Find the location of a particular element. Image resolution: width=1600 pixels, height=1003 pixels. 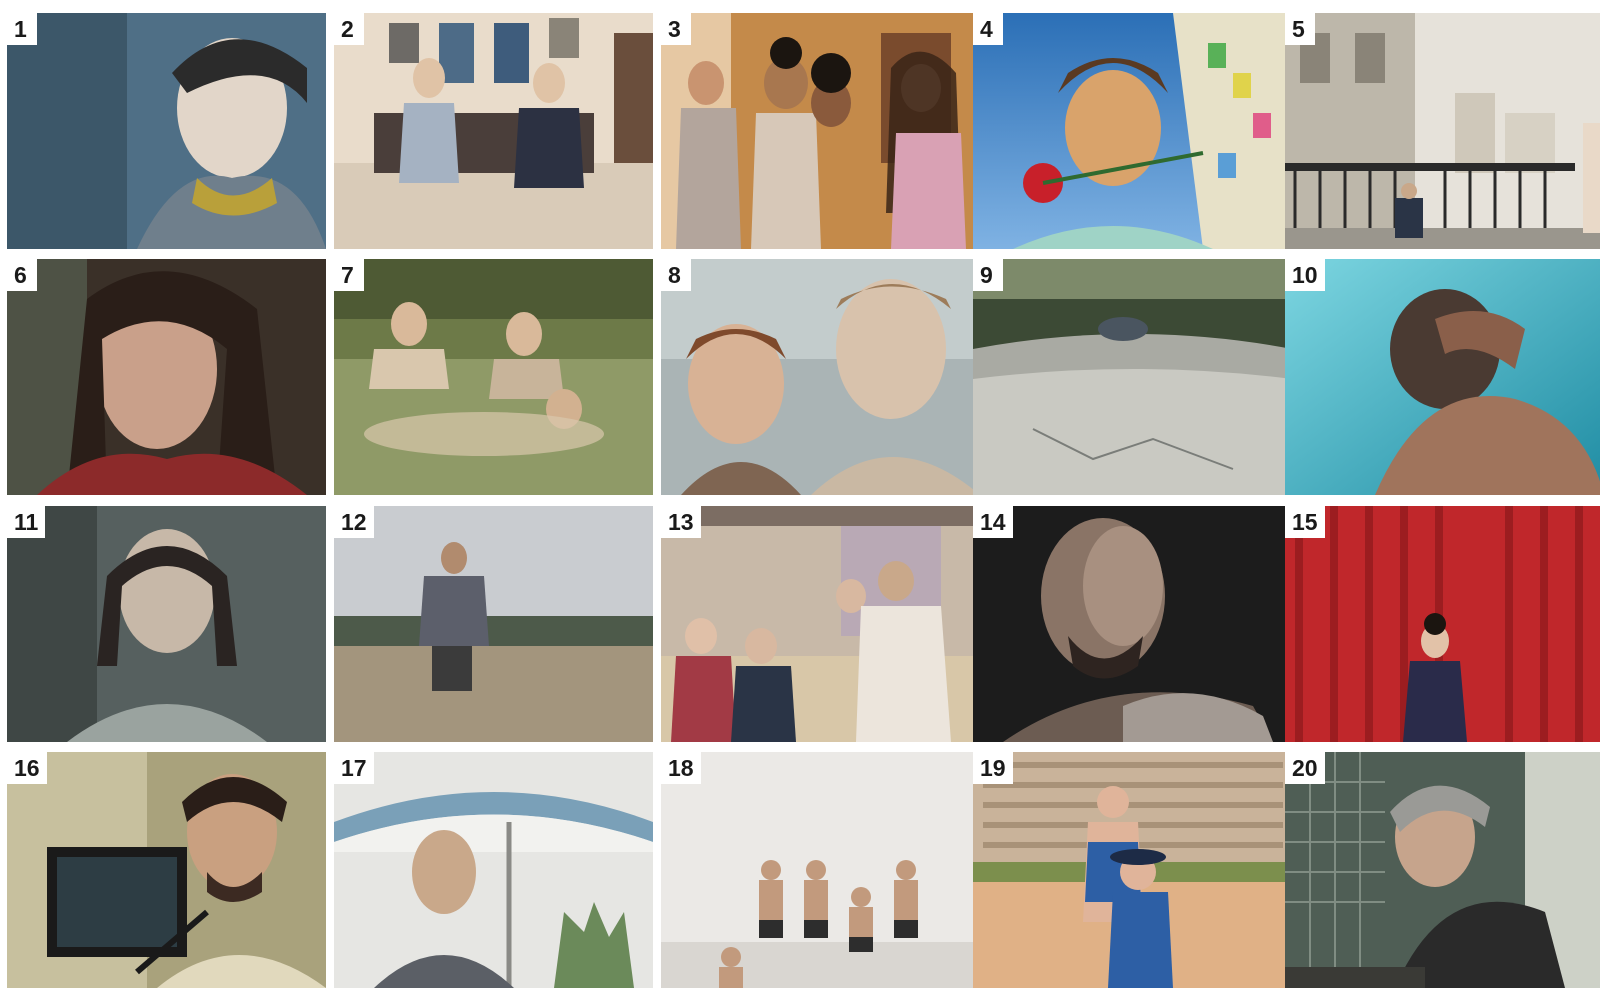

group-of-women-still is located at coordinates (820, 131).